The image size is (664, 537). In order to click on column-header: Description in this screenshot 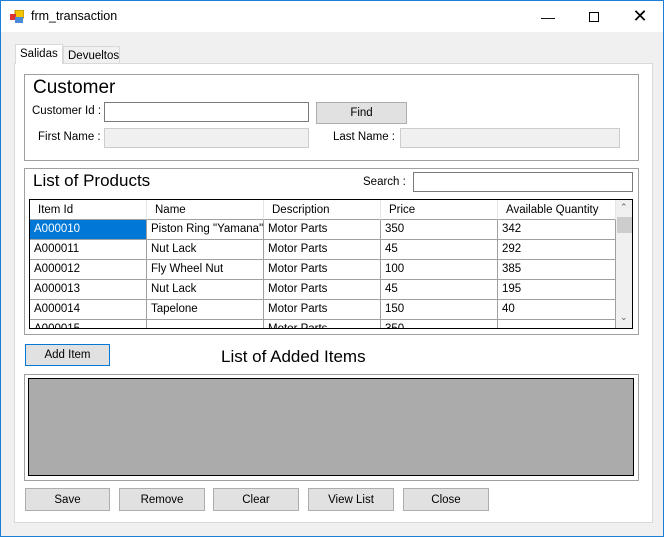, I will do `click(322, 210)`.